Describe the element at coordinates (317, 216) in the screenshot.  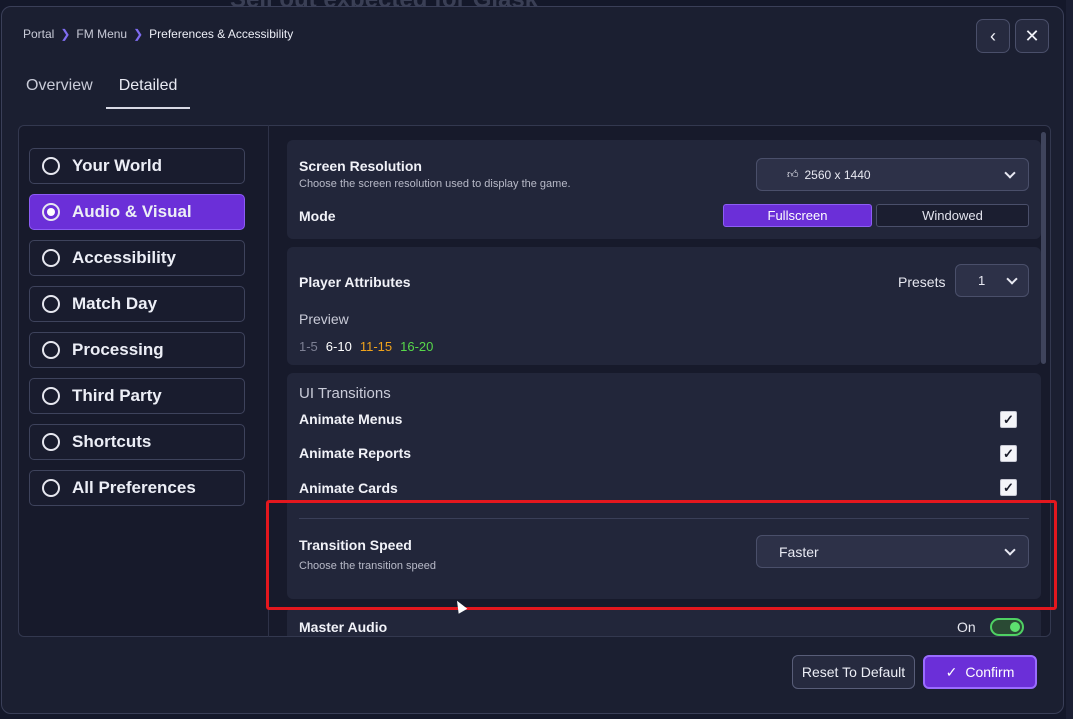
I see `mode-label: Mode` at that location.